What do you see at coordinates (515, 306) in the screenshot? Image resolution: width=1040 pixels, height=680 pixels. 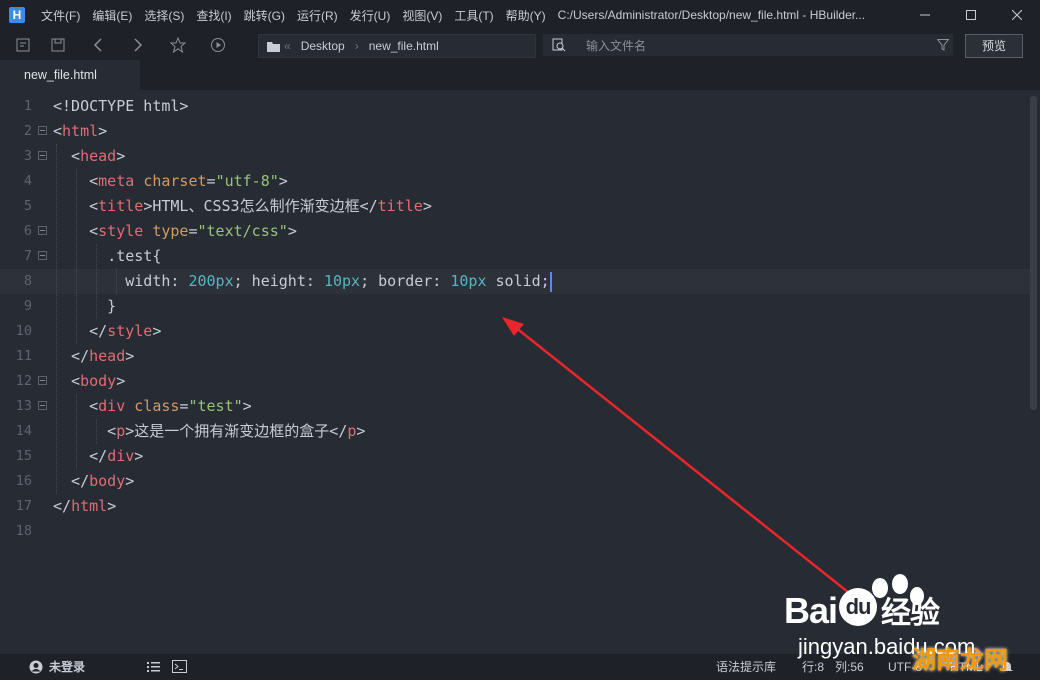 I see `code-line: 9 }` at bounding box center [515, 306].